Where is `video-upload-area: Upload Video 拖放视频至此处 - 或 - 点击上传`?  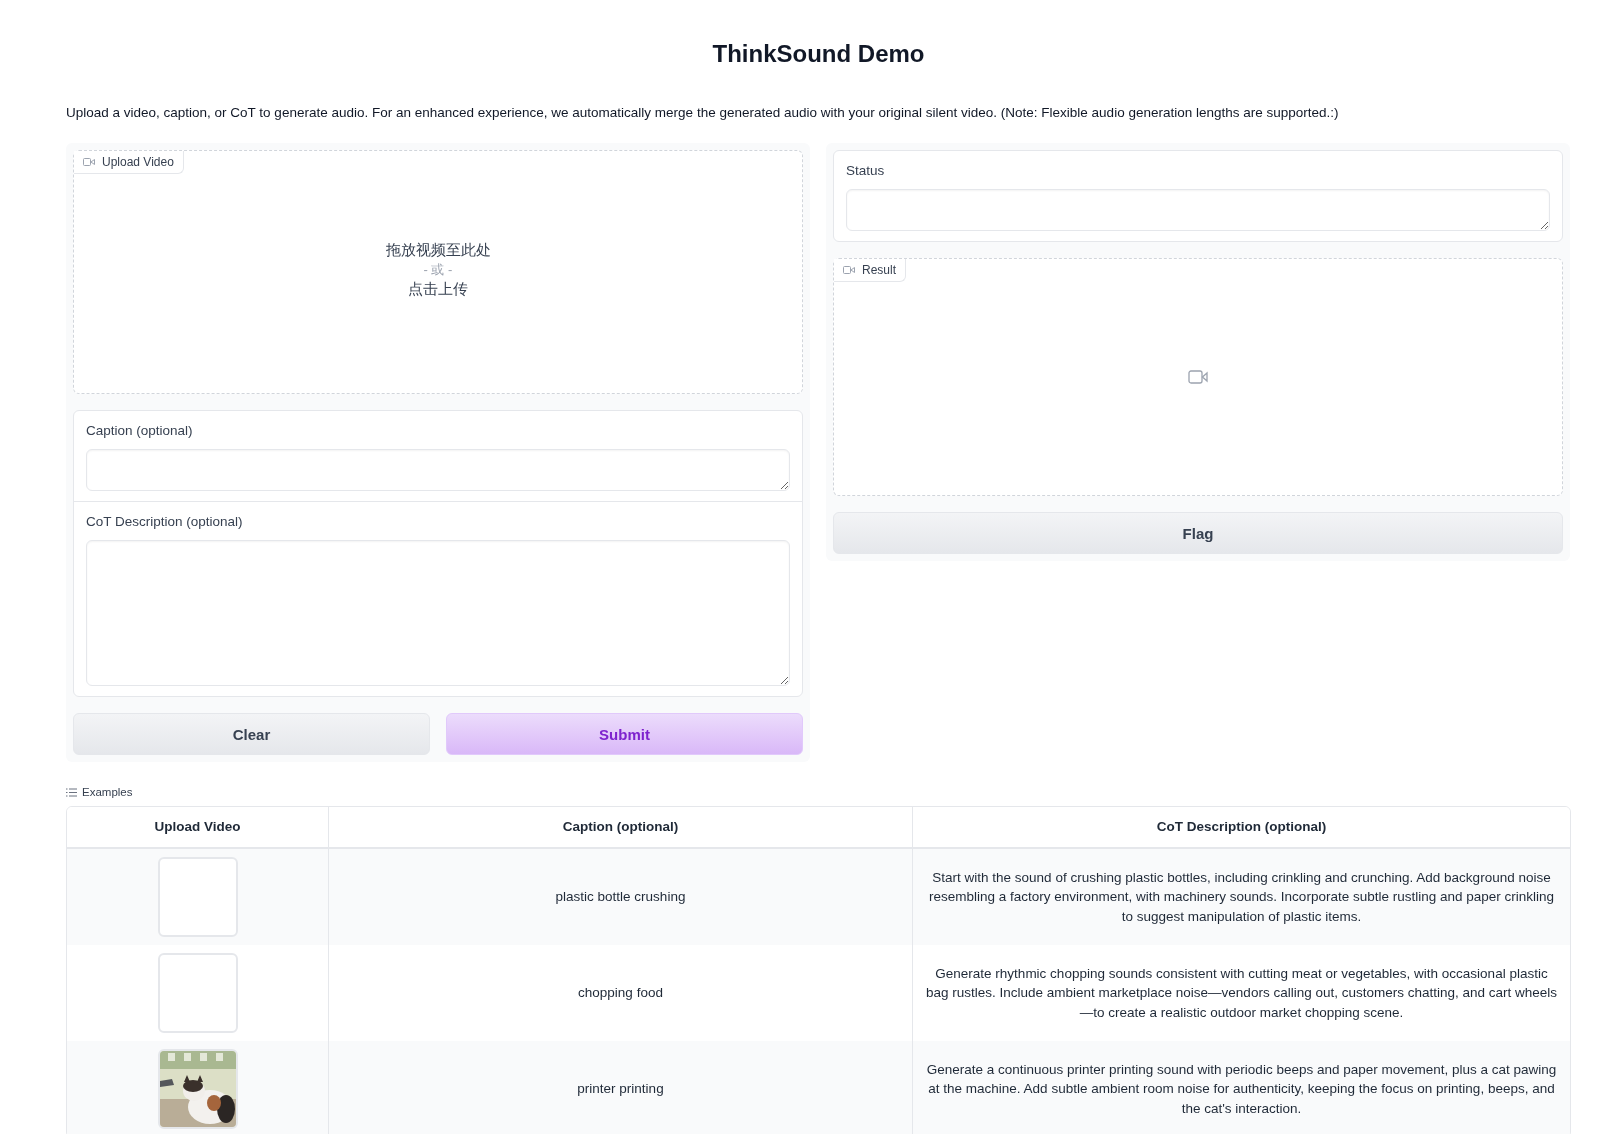
video-upload-area: Upload Video 拖放视频至此处 - 或 - 点击上传 is located at coordinates (438, 272).